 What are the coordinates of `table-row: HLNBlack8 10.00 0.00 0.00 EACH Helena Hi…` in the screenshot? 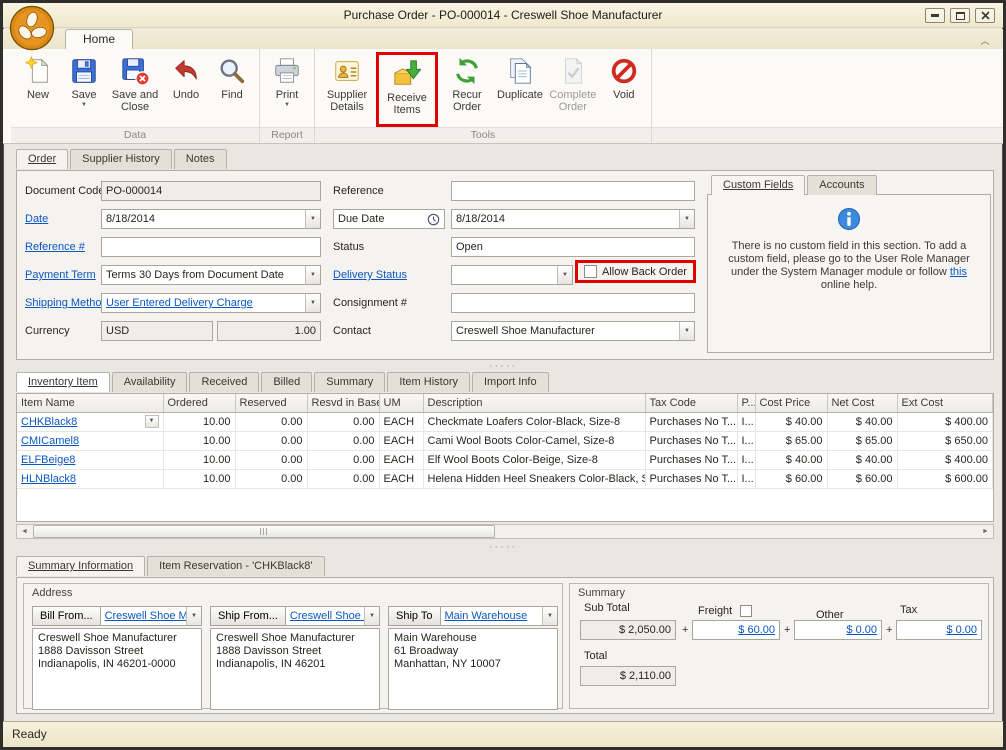 It's located at (505, 479).